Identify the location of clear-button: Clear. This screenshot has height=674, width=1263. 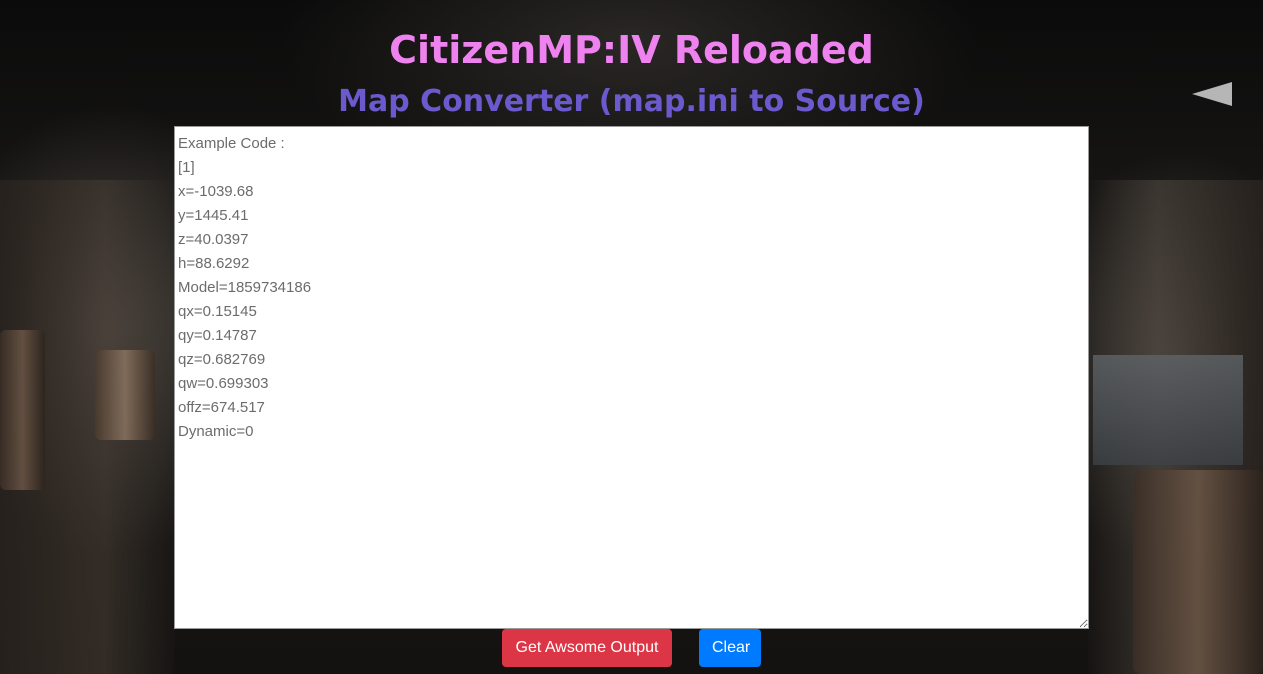
(730, 648).